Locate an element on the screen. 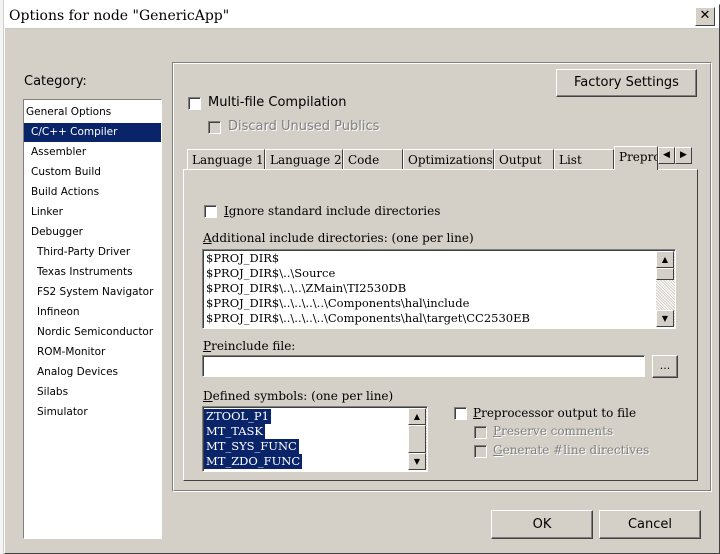 The width and height of the screenshot is (720, 554). category-item-debugger: Debugger is located at coordinates (92, 232).